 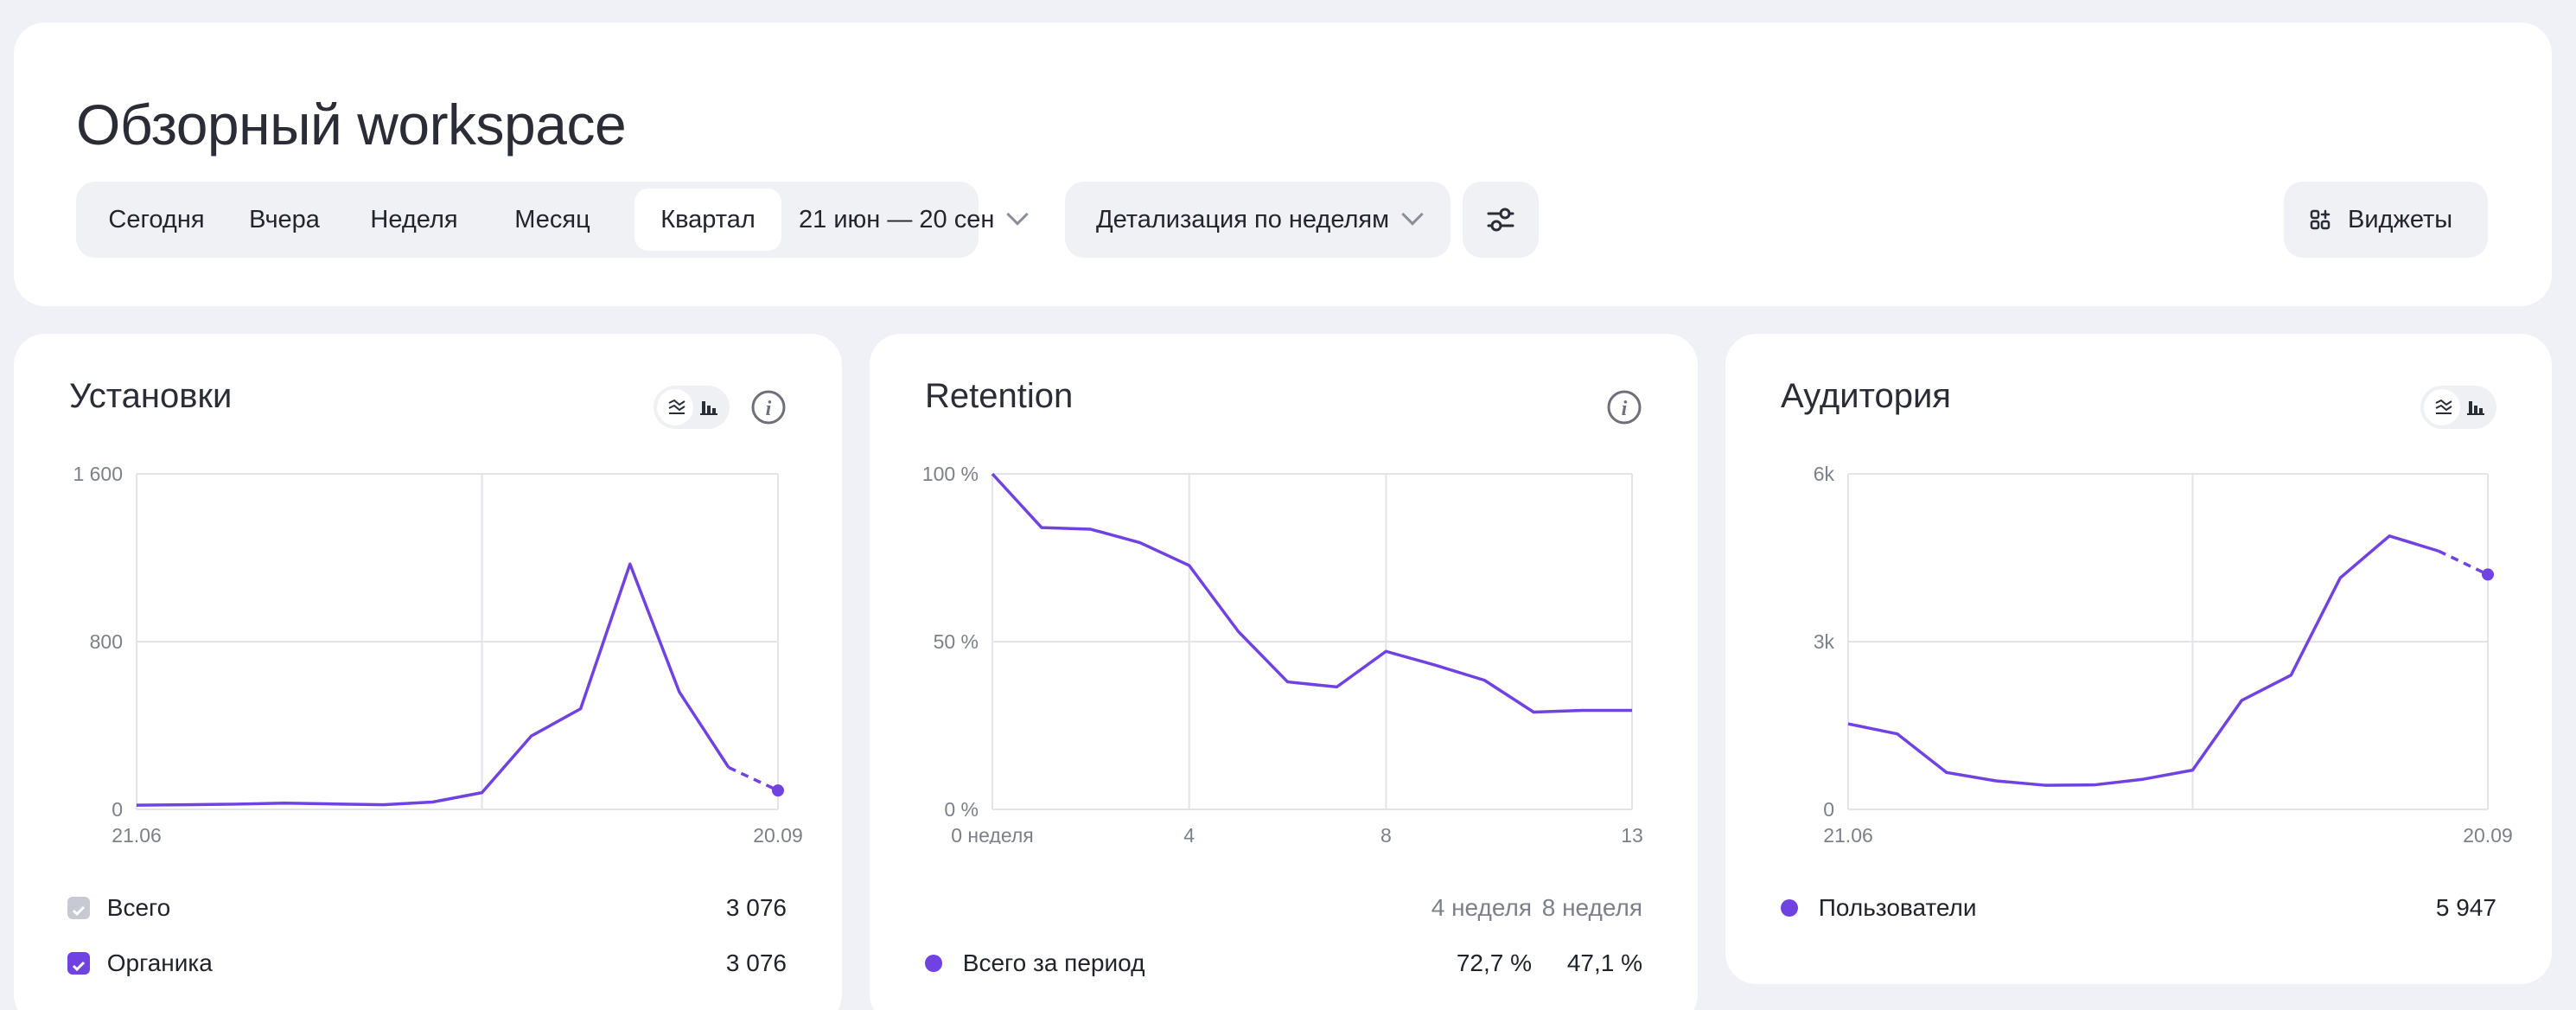 I want to click on x-tick-label: 0 неделя, so click(x=992, y=834).